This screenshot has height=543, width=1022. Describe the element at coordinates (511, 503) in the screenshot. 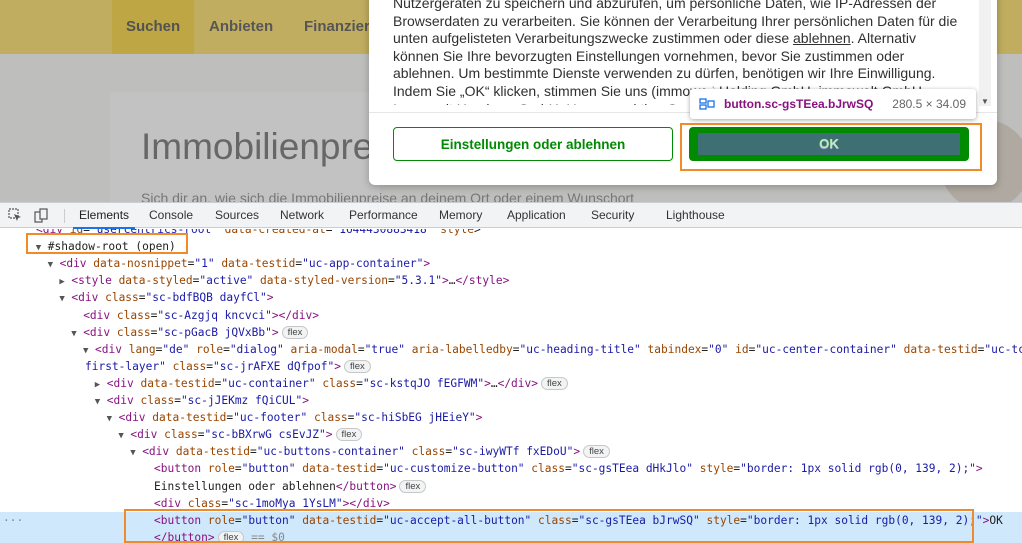

I see `dom-node: <div class="sc-1moMya 1YsLM"></div>` at that location.